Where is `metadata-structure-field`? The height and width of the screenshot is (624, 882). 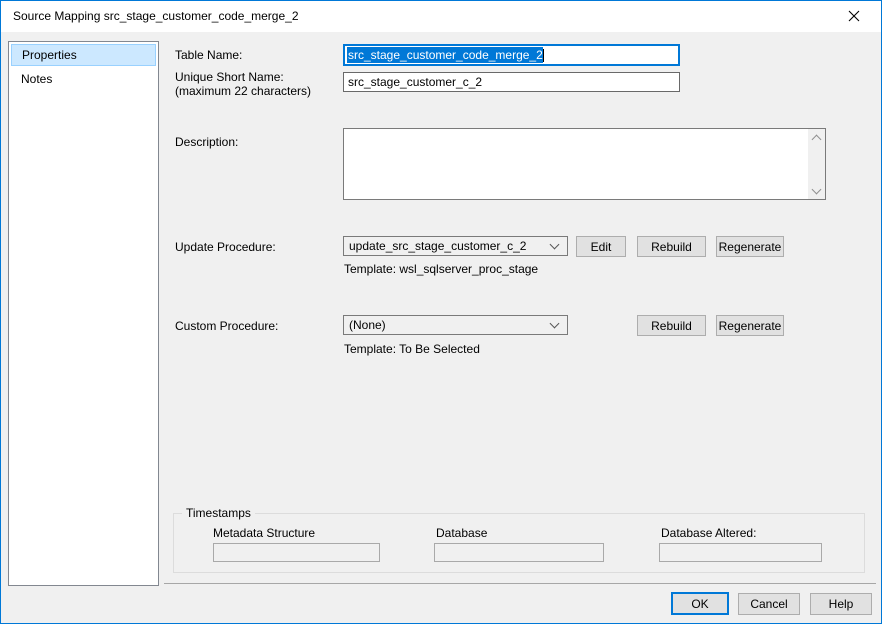 metadata-structure-field is located at coordinates (296, 552).